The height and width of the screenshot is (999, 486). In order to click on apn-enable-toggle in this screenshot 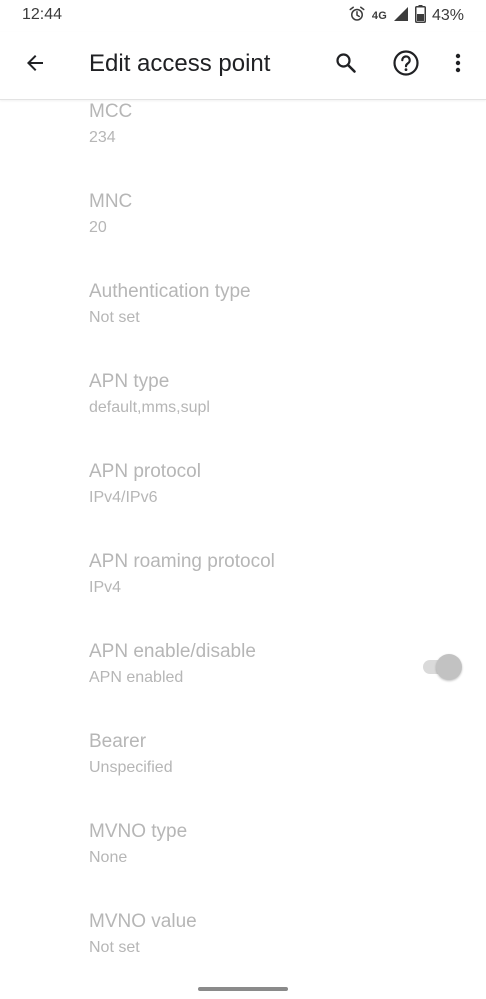, I will do `click(443, 667)`.